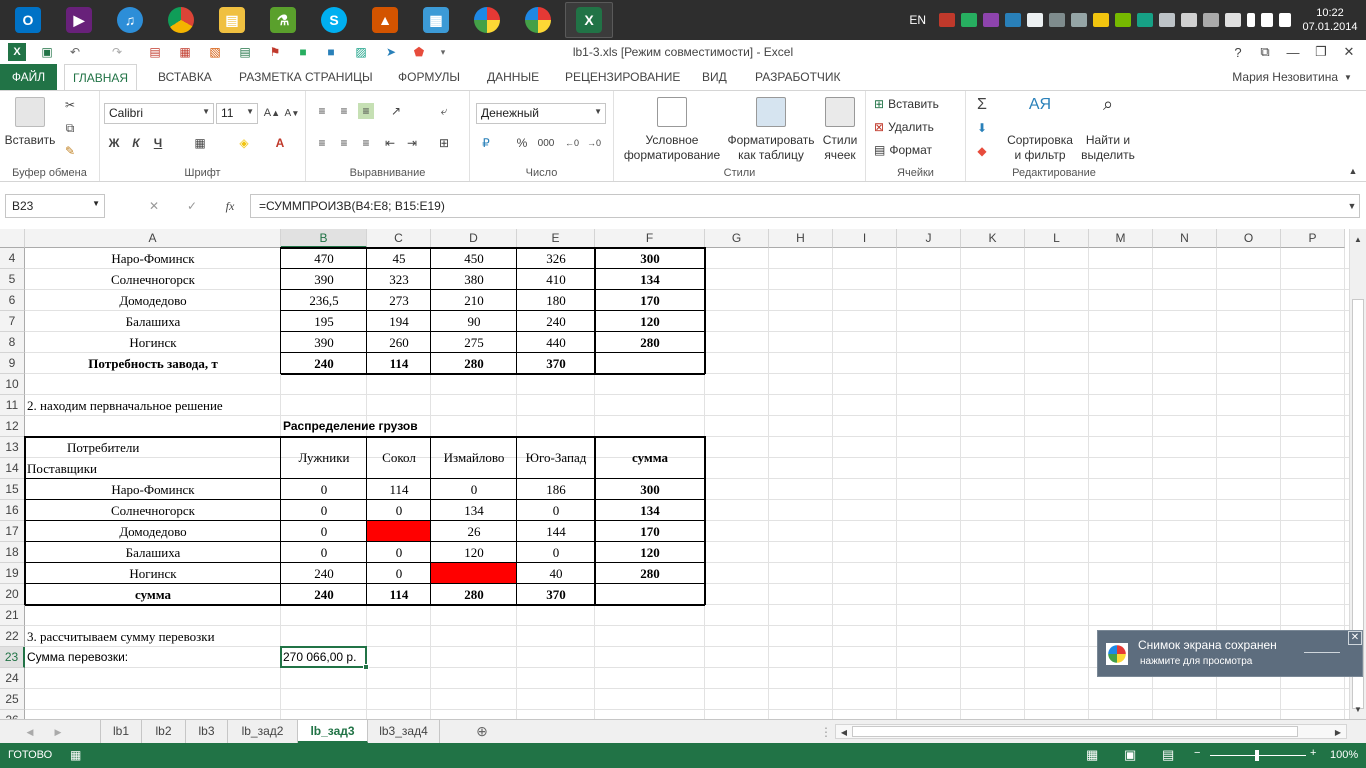 The width and height of the screenshot is (1366, 768). What do you see at coordinates (1249, 238) in the screenshot?
I see `column-header-o: O` at bounding box center [1249, 238].